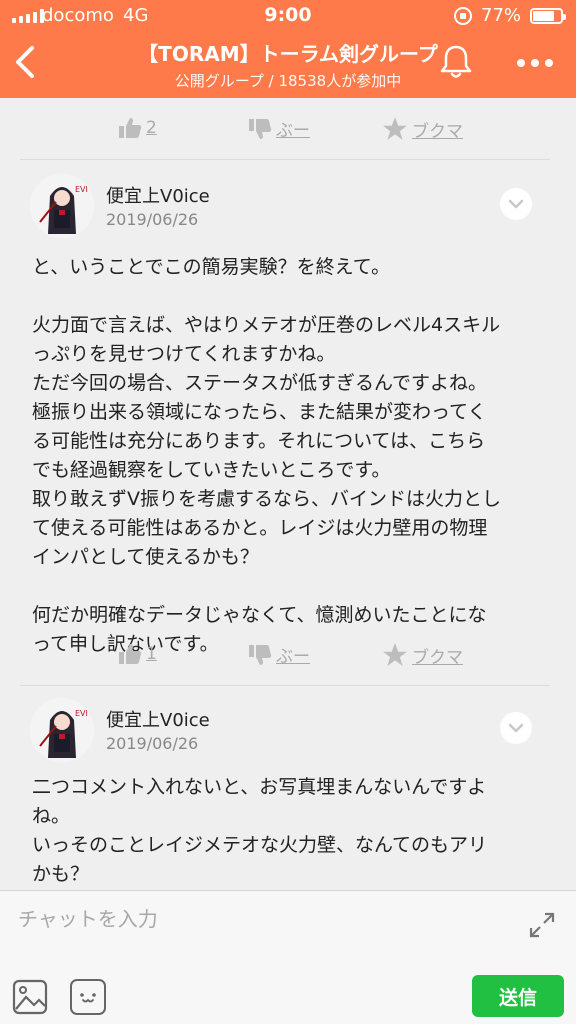  I want to click on like-button: 2, so click(137, 128).